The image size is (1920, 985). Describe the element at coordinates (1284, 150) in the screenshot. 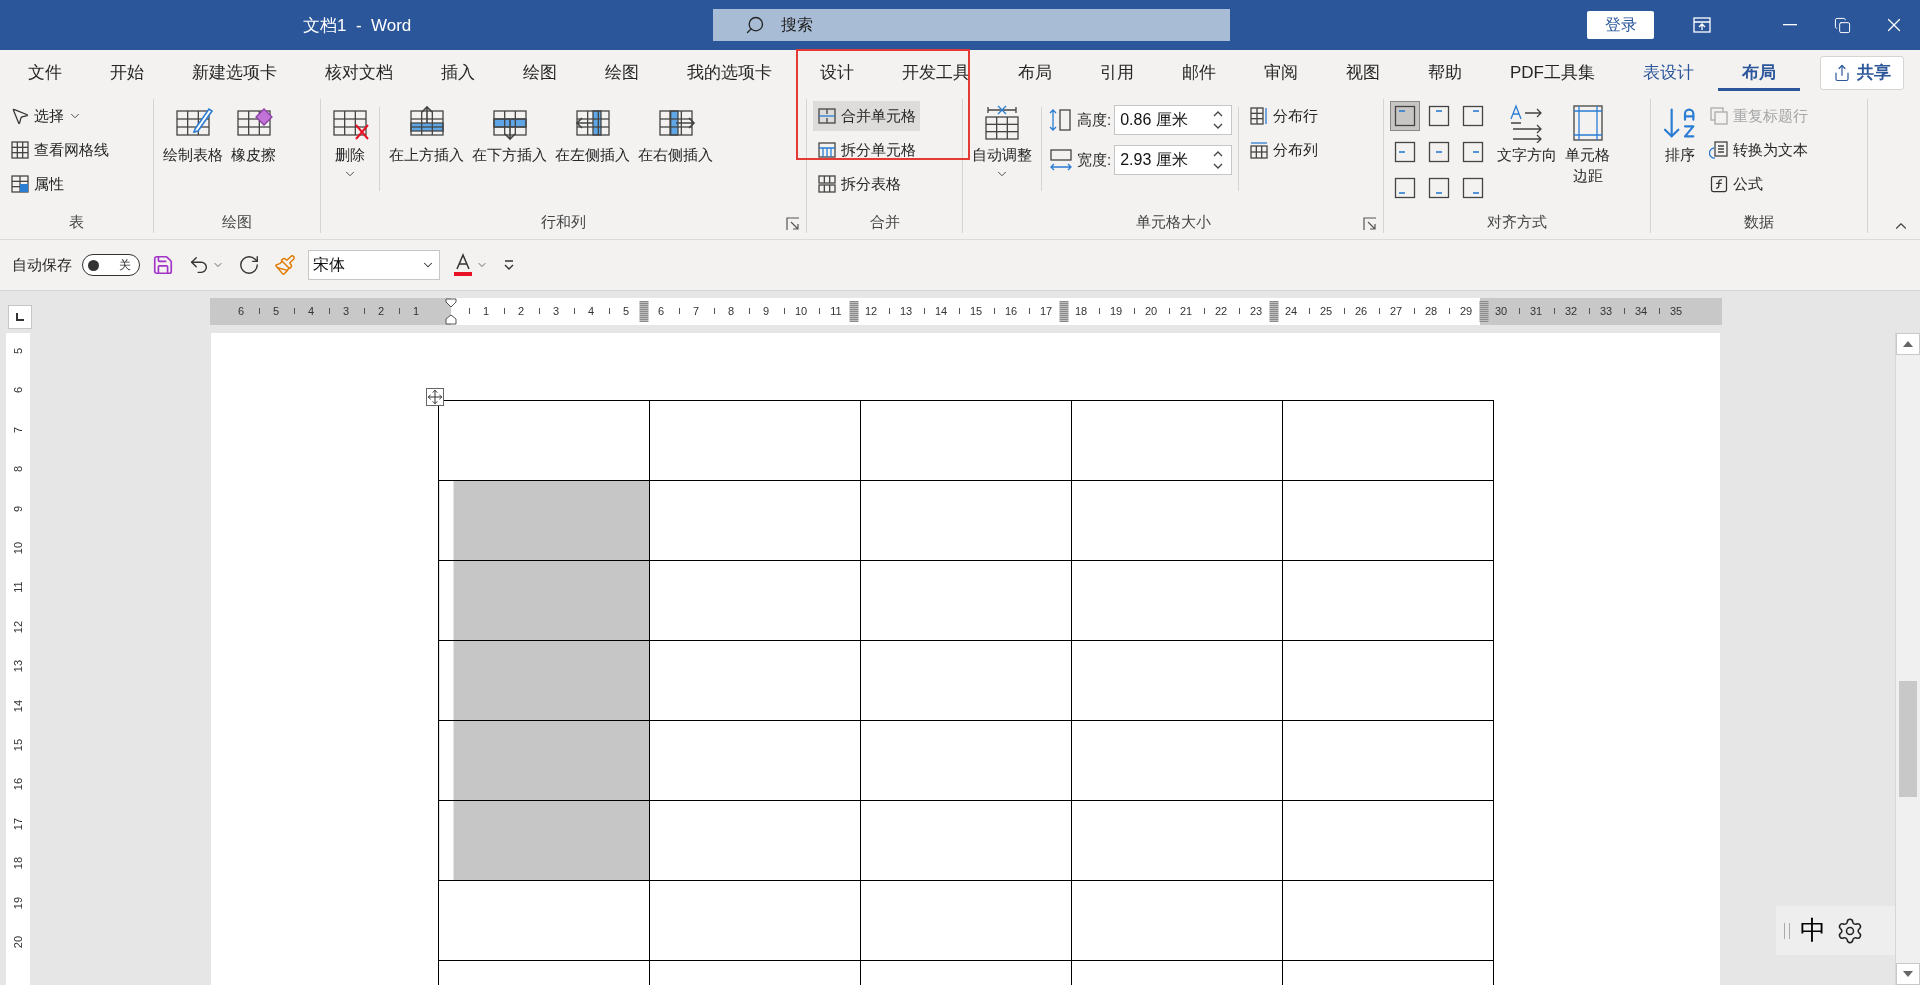

I see `ribbon-button: 分布列` at that location.